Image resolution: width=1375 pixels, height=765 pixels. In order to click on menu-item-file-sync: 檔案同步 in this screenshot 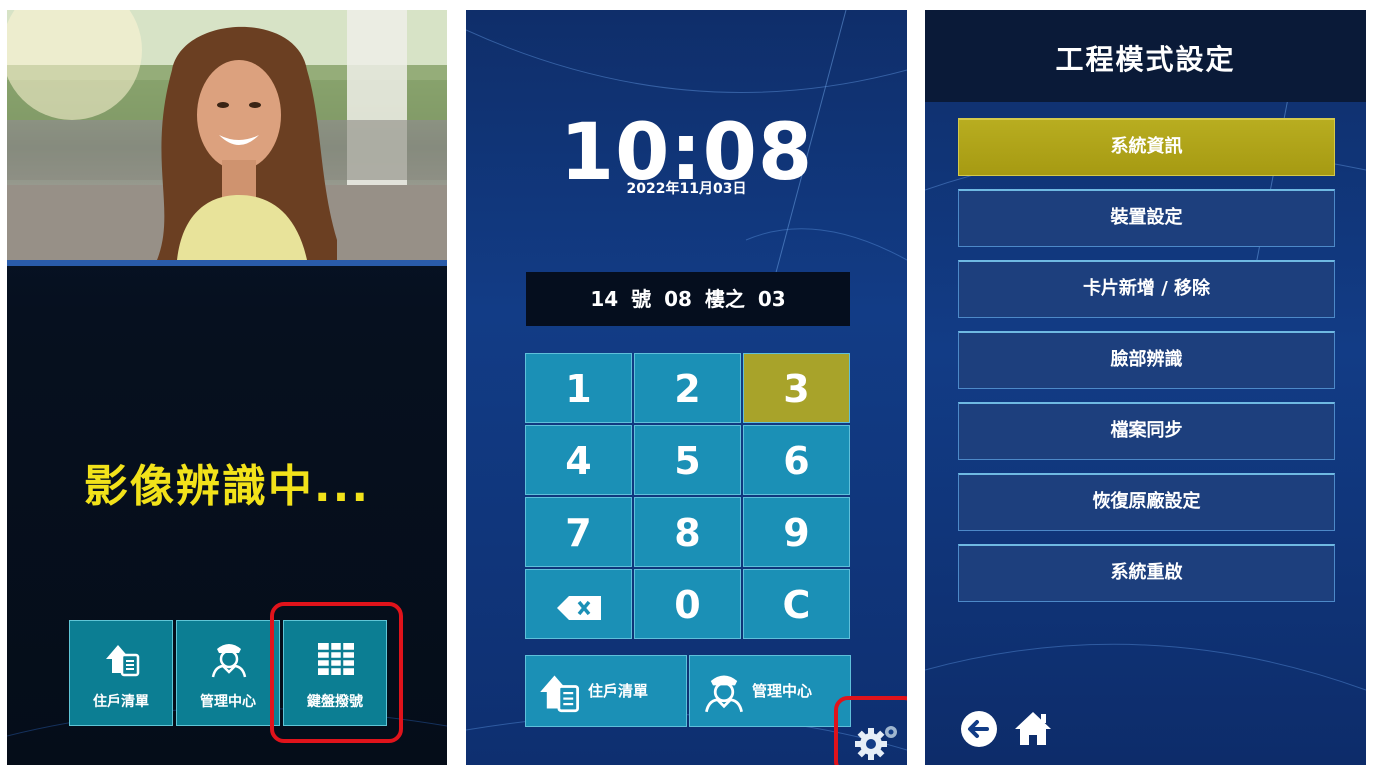, I will do `click(1146, 431)`.